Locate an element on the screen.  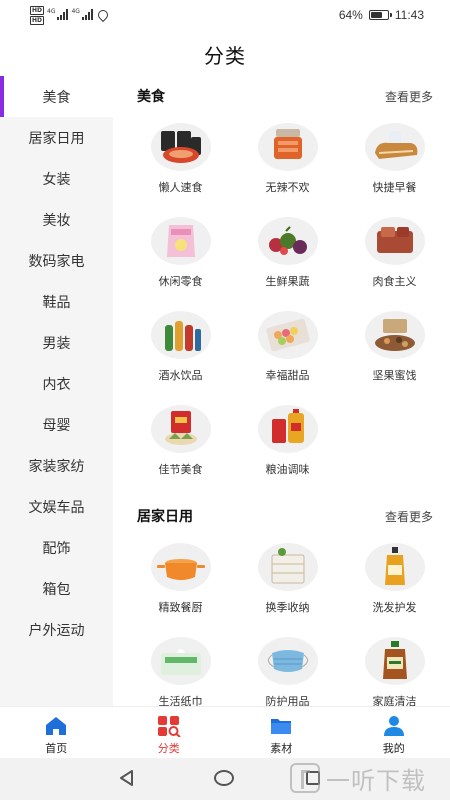
fruit-vegetable-icon is located at coordinates (287, 241).